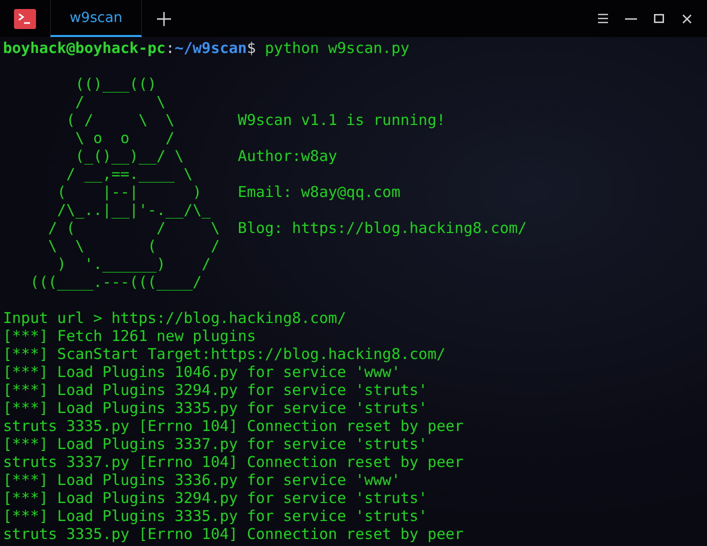  I want to click on minimize-icon, so click(631, 19).